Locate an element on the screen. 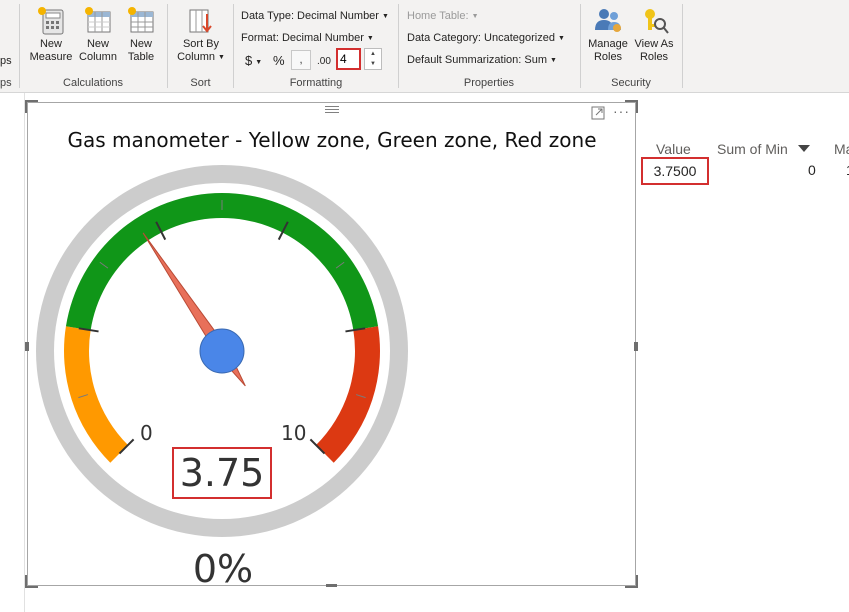 The height and width of the screenshot is (612, 849). gauge-percent-display: 0% is located at coordinates (223, 569).